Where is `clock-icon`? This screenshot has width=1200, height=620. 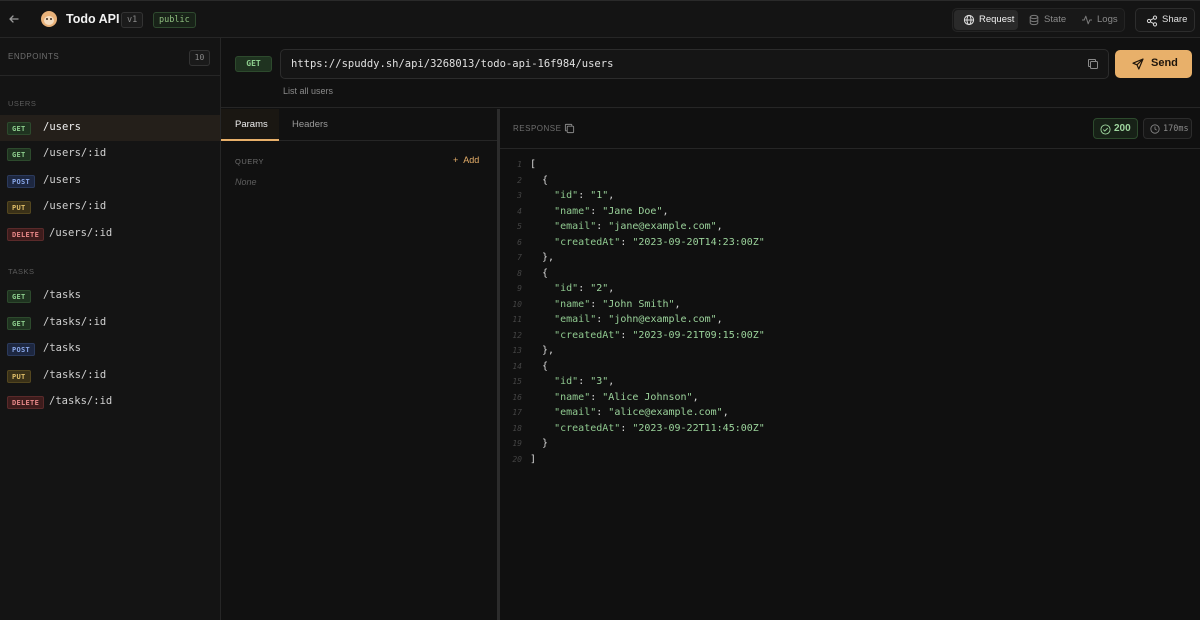
clock-icon is located at coordinates (1155, 129).